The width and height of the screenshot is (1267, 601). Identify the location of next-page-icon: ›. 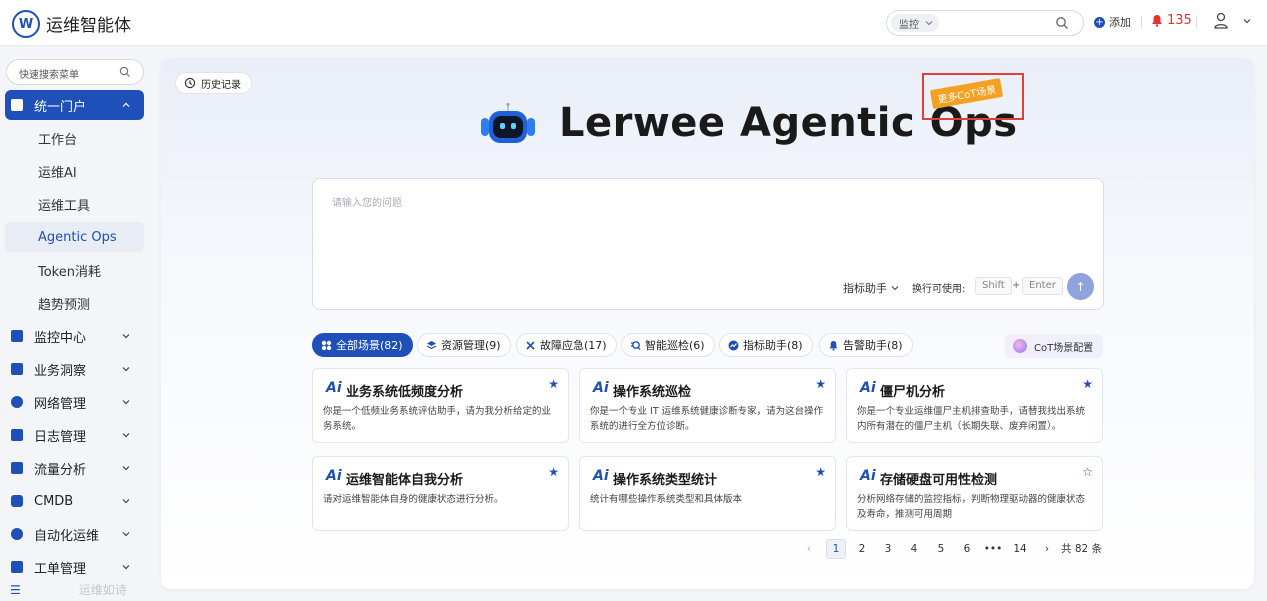
(1047, 549).